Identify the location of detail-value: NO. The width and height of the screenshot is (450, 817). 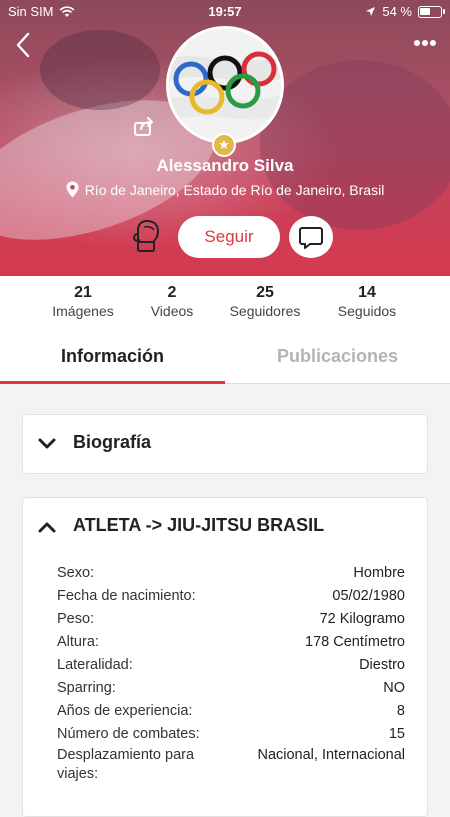
(394, 688).